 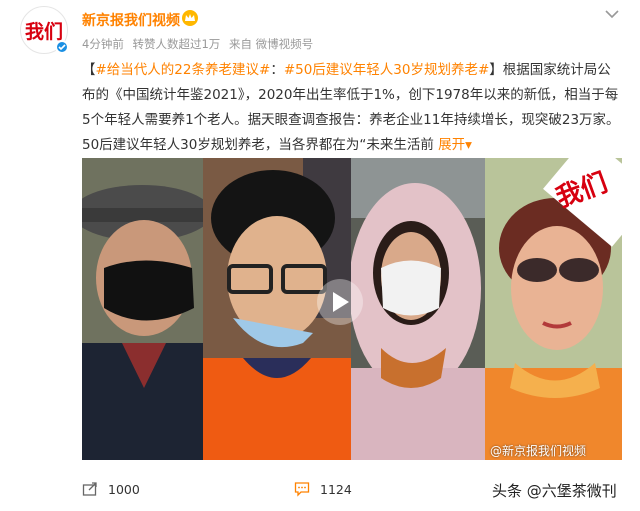 What do you see at coordinates (320, 30) in the screenshot?
I see `post-header: 我们 新京报我们视频 4分钟前 转赞人数超过1万 来自 微博视频号` at bounding box center [320, 30].